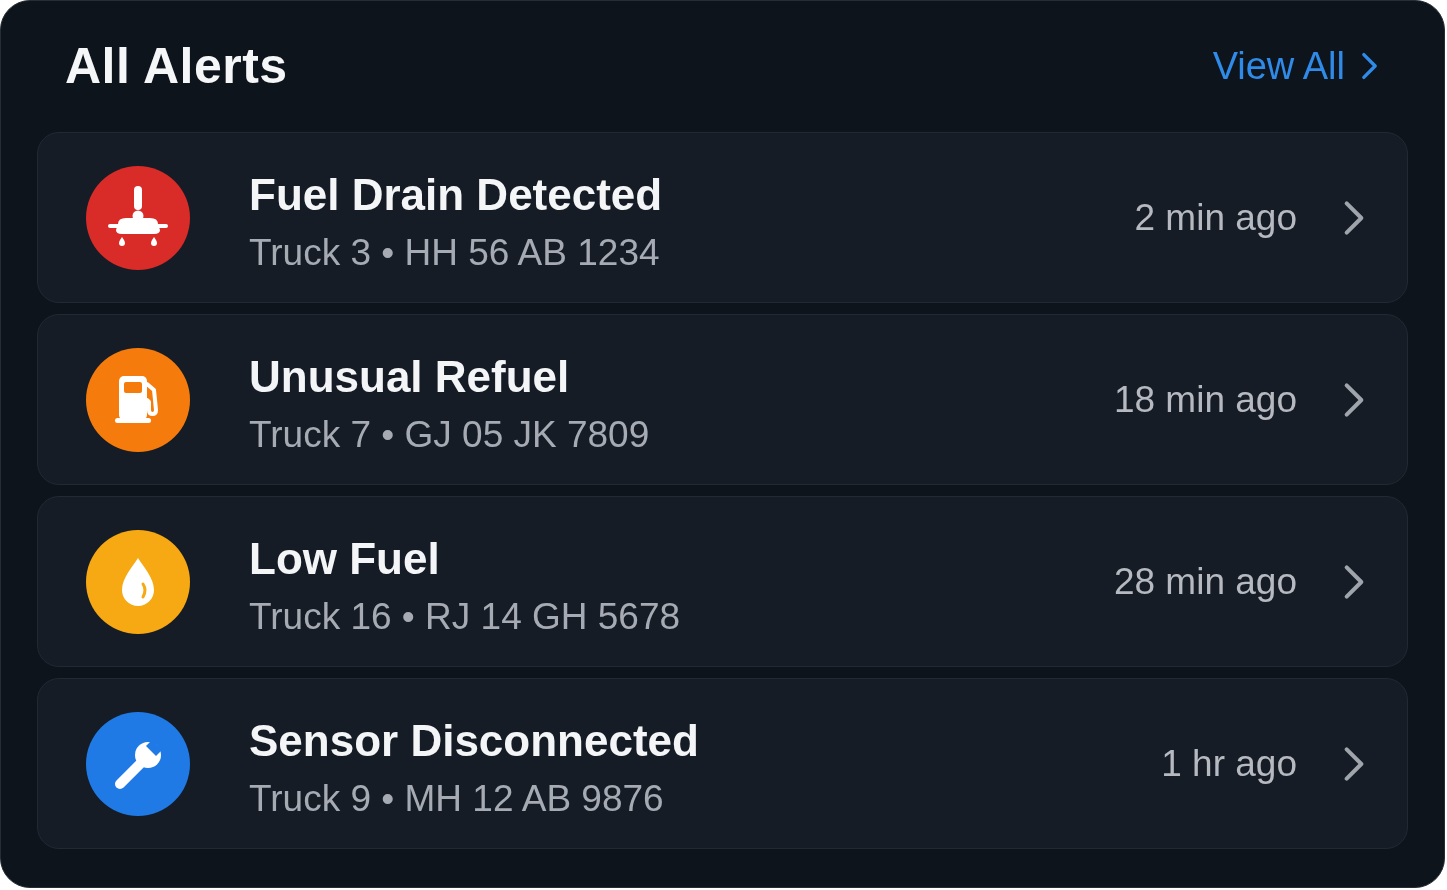  Describe the element at coordinates (345, 558) in the screenshot. I see `alert-title: Low Fuel` at that location.